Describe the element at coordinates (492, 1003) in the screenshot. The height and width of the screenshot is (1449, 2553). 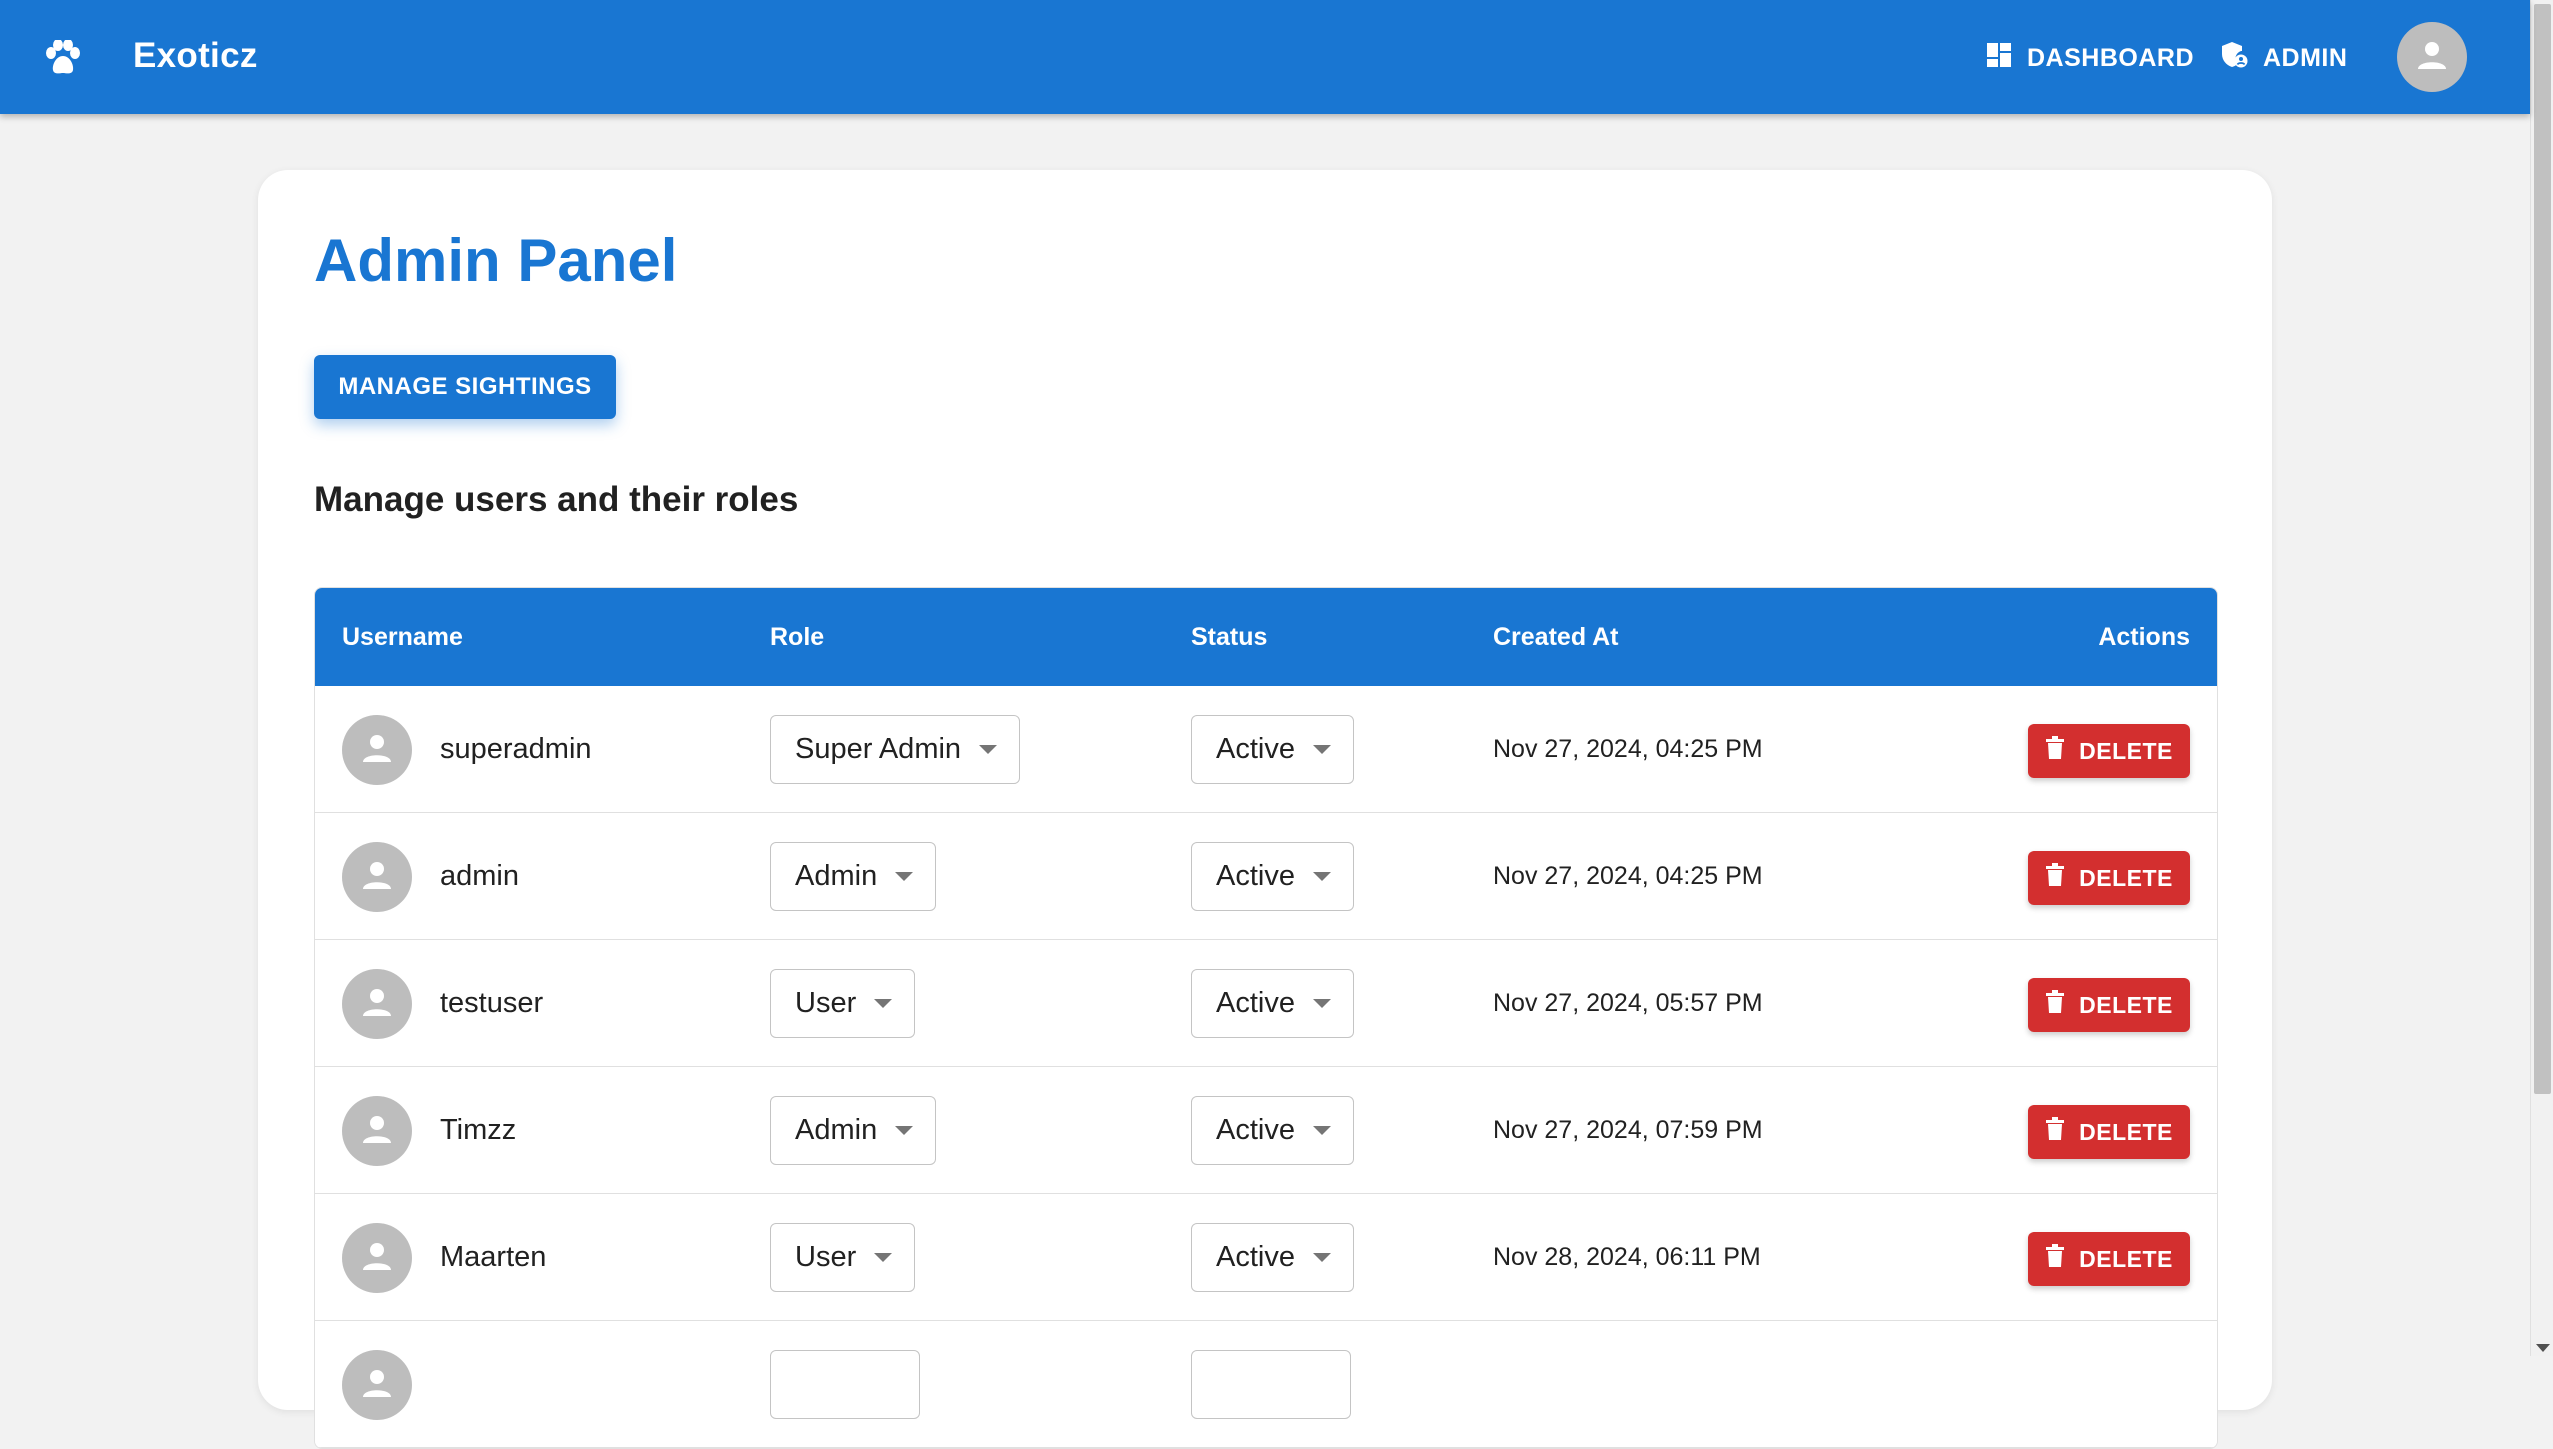
I see `username: testuser` at that location.